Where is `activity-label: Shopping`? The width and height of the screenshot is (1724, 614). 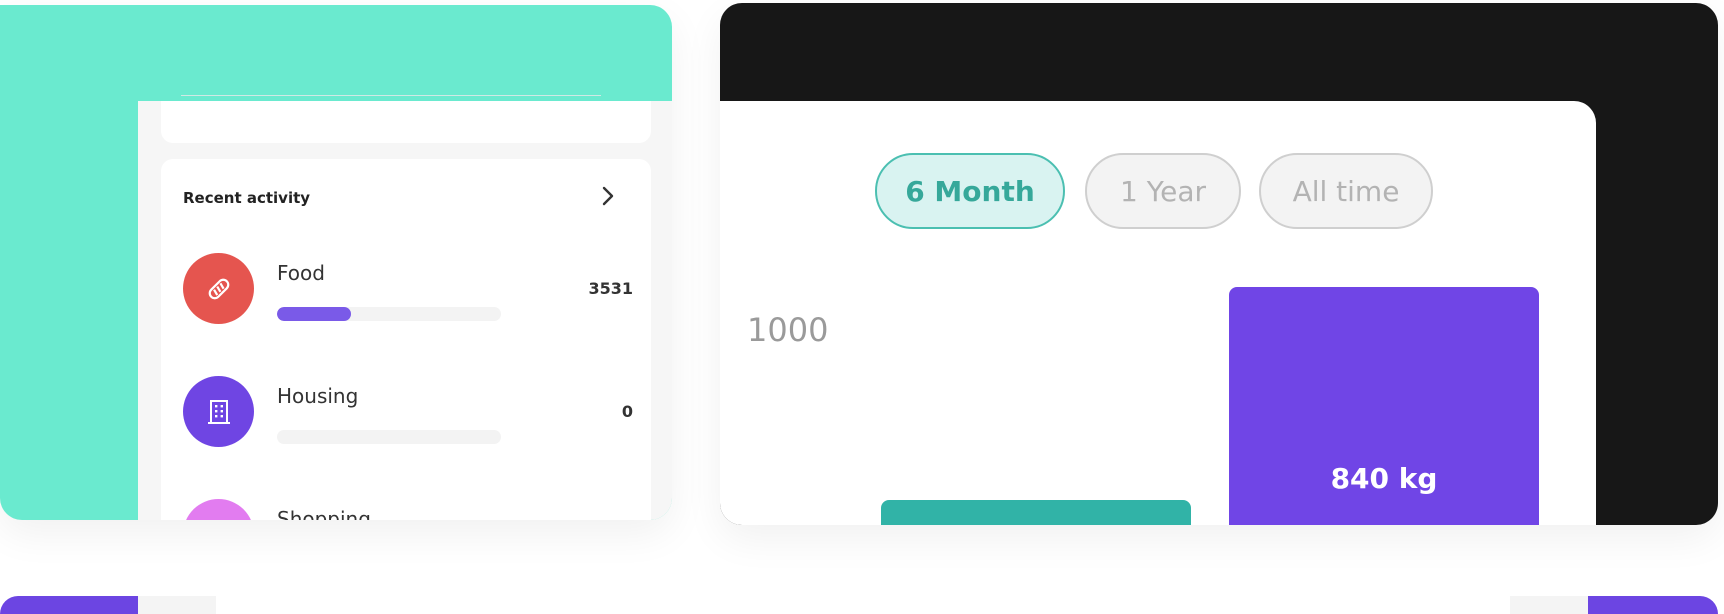
activity-label: Shopping is located at coordinates (324, 513).